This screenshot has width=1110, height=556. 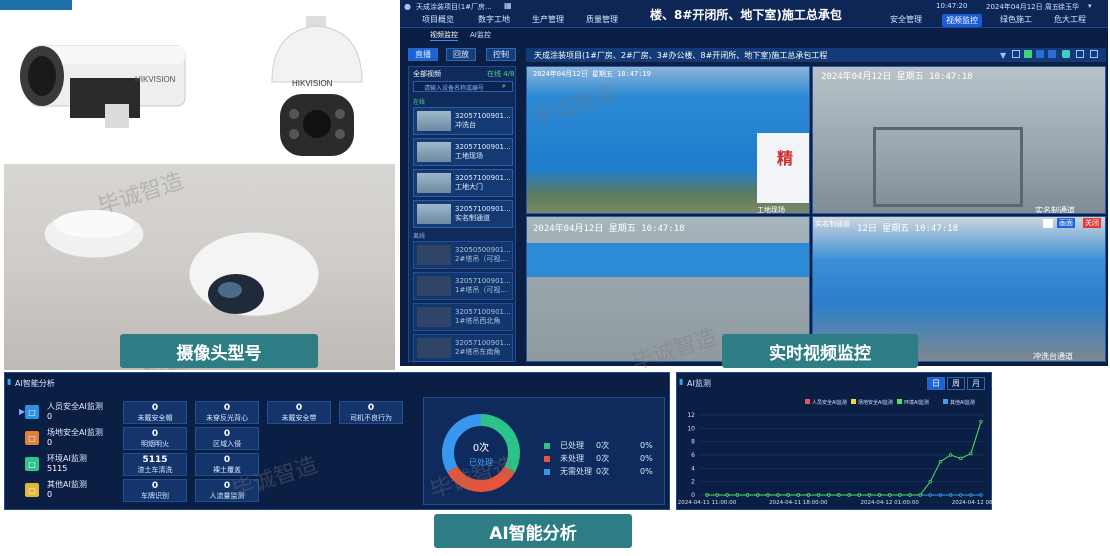 What do you see at coordinates (1016, 54) in the screenshot?
I see `layout-1-icon` at bounding box center [1016, 54].